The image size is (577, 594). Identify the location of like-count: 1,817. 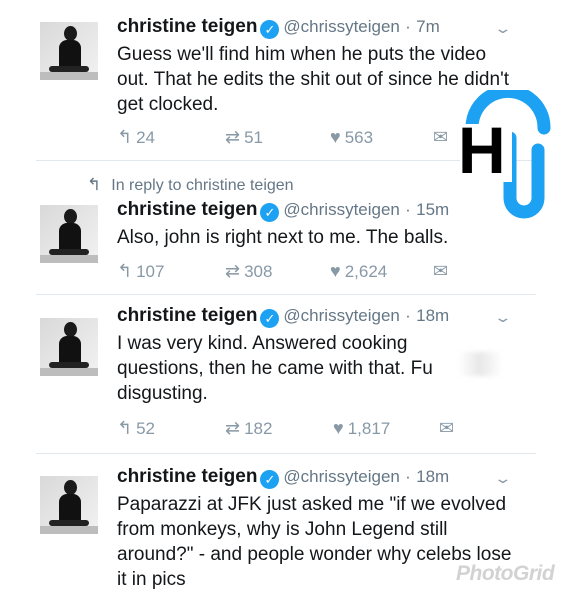
(369, 428).